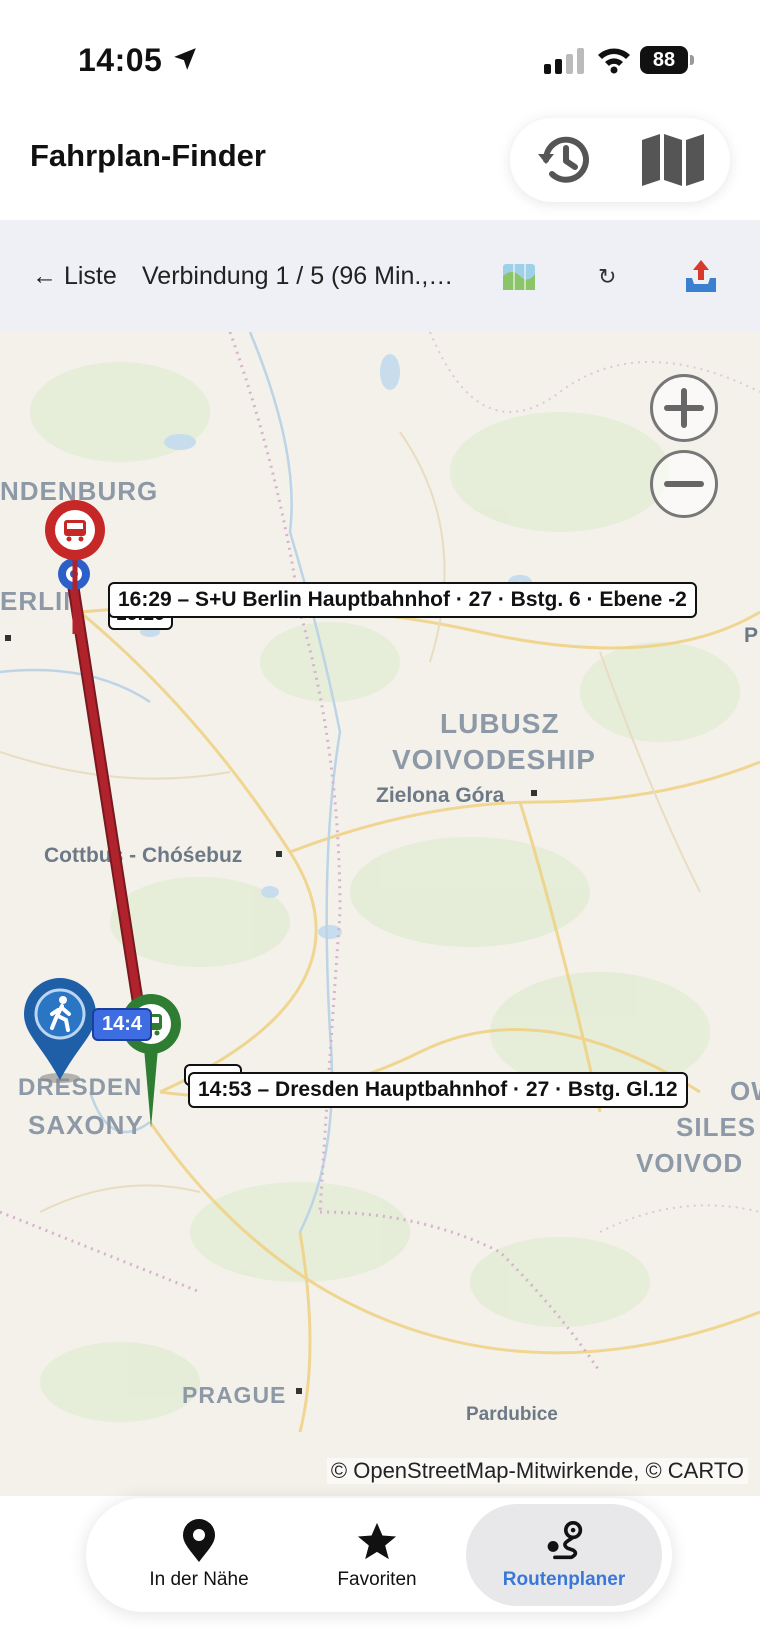 Image resolution: width=760 pixels, height=1652 pixels. I want to click on map-label-voivodeship: VOIVODESHIP, so click(494, 759).